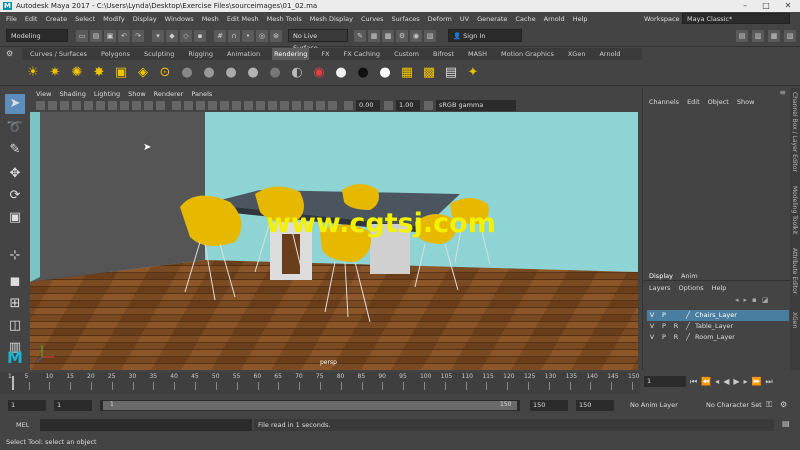 This screenshot has height=450, width=800. I want to click on directional-light-icon: ✷, so click(55, 73).